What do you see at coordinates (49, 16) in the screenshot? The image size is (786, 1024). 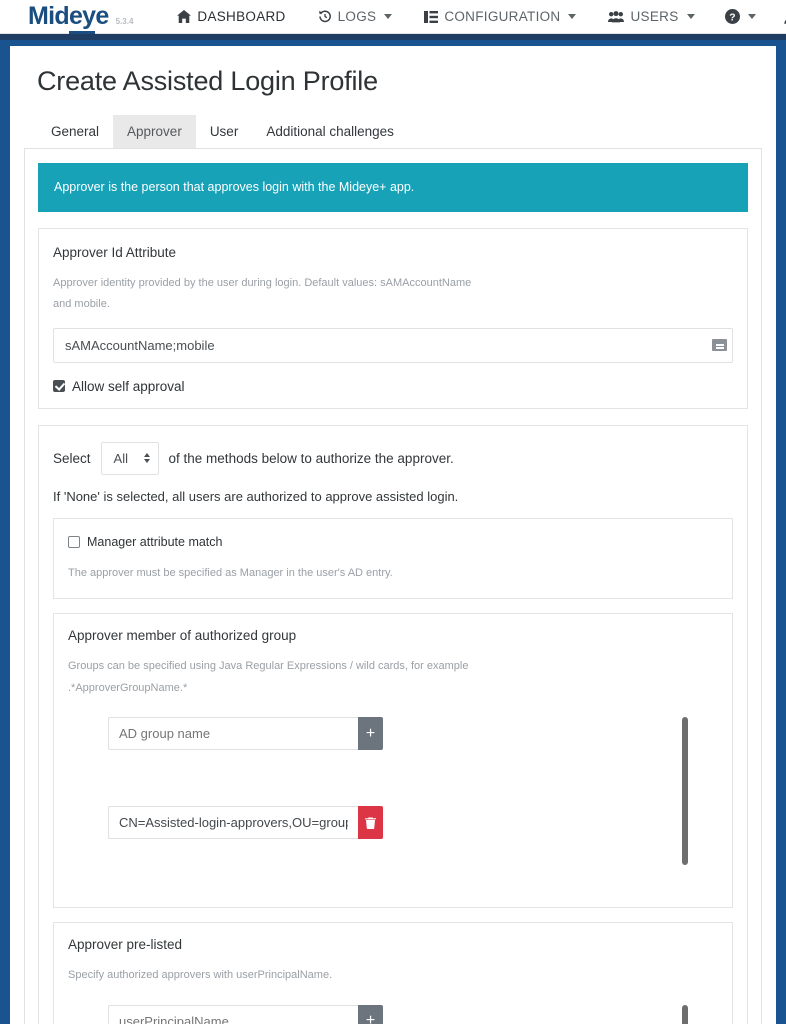 I see `brand-name-part1: Mid` at bounding box center [49, 16].